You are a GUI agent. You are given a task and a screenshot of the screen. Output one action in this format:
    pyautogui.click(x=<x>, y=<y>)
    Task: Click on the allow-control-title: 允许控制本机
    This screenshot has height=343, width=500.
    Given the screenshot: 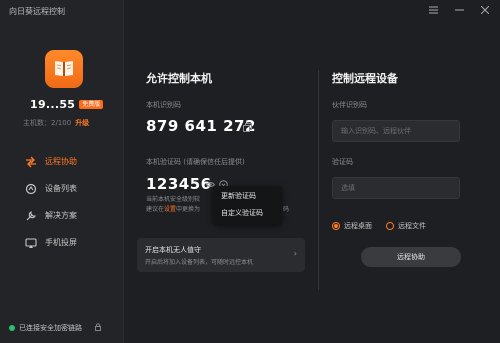 What is the action you would take?
    pyautogui.click(x=179, y=78)
    